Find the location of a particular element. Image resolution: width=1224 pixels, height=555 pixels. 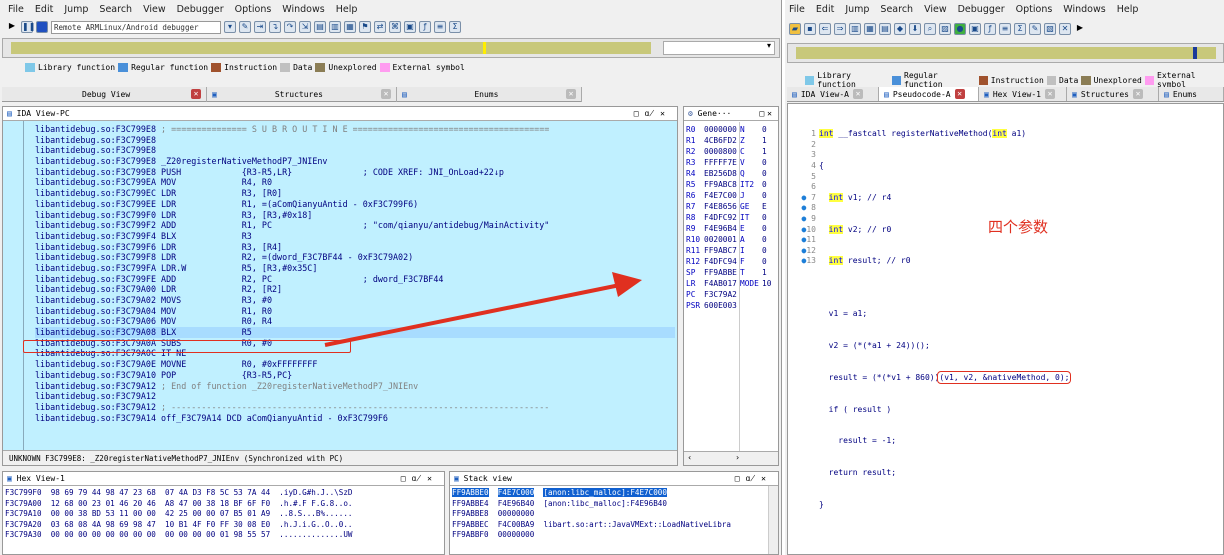

pseudo-line: v2; // r0 is located at coordinates (867, 229).